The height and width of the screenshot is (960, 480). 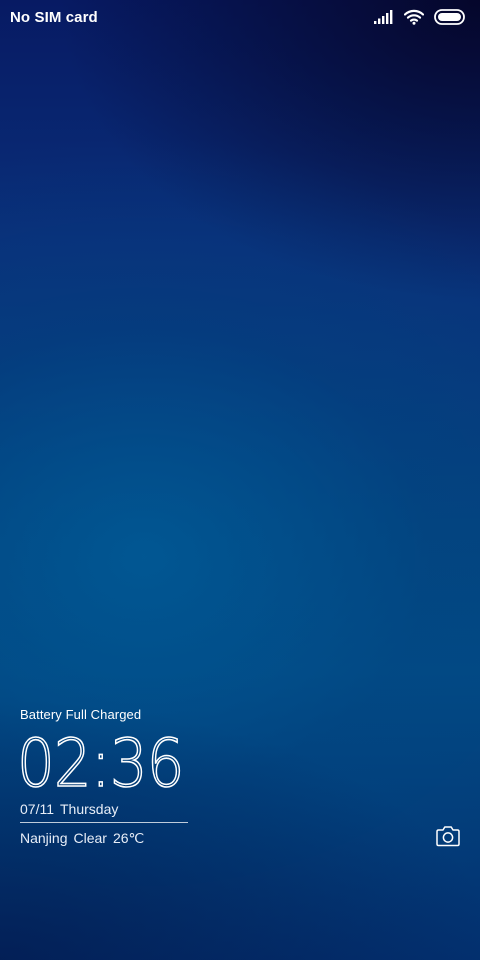 What do you see at coordinates (37, 809) in the screenshot?
I see `date-text: 07/11` at bounding box center [37, 809].